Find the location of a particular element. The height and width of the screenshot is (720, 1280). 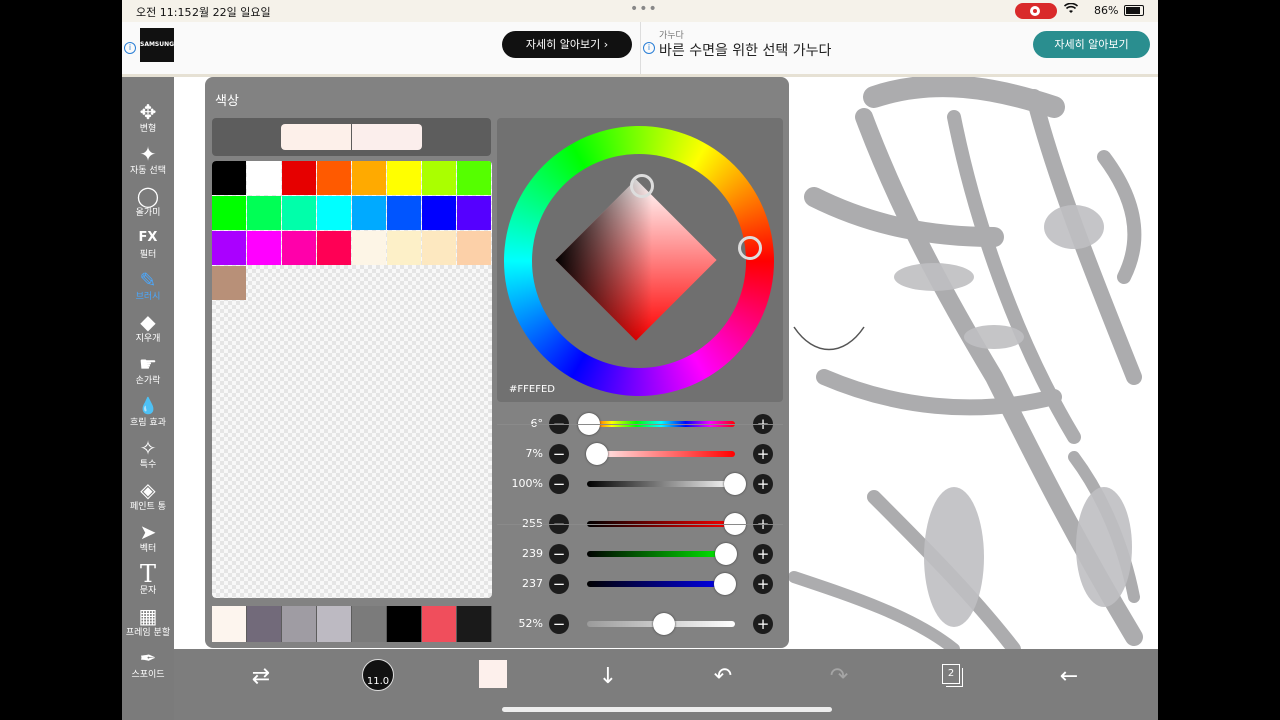

redo-icon: ↷ is located at coordinates (839, 677).